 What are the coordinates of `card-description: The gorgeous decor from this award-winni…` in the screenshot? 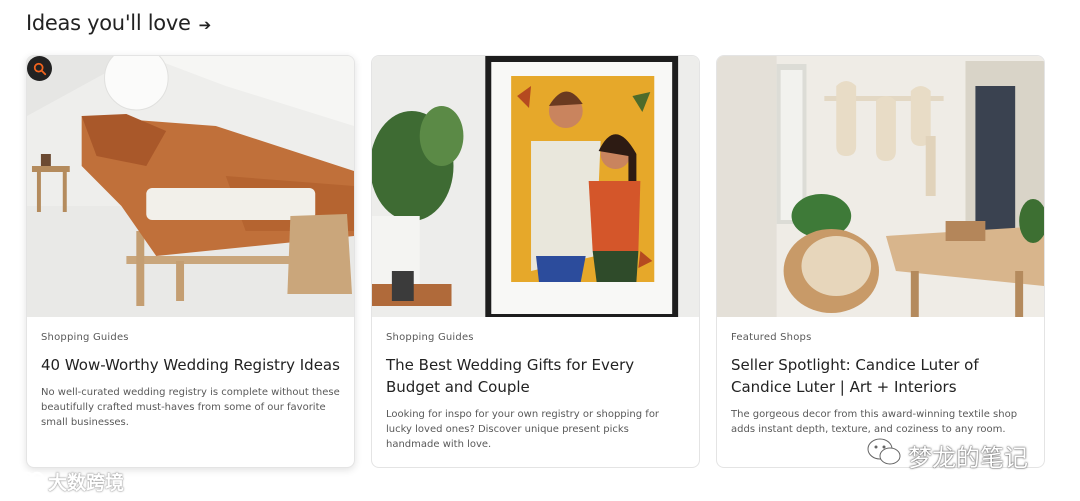 It's located at (874, 422).